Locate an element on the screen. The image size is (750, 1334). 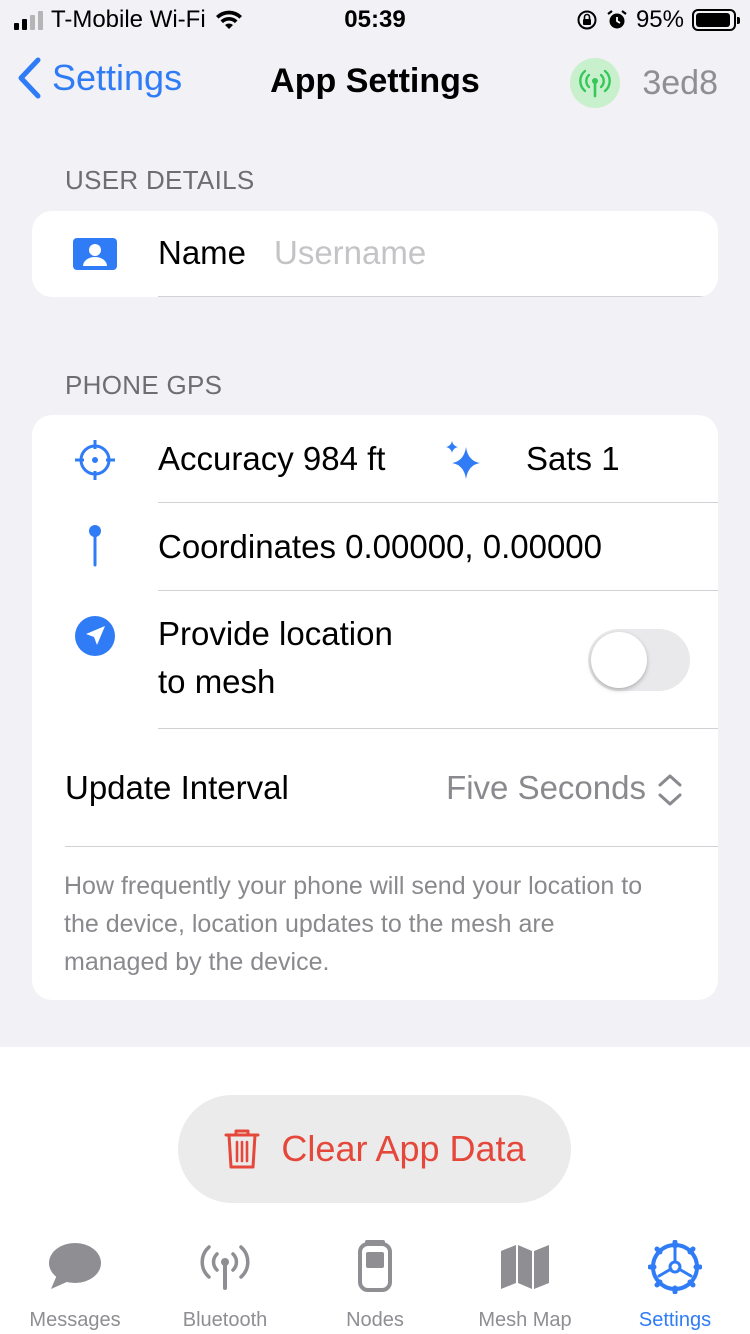
tab-messages: Messages is located at coordinates (75, 1285).